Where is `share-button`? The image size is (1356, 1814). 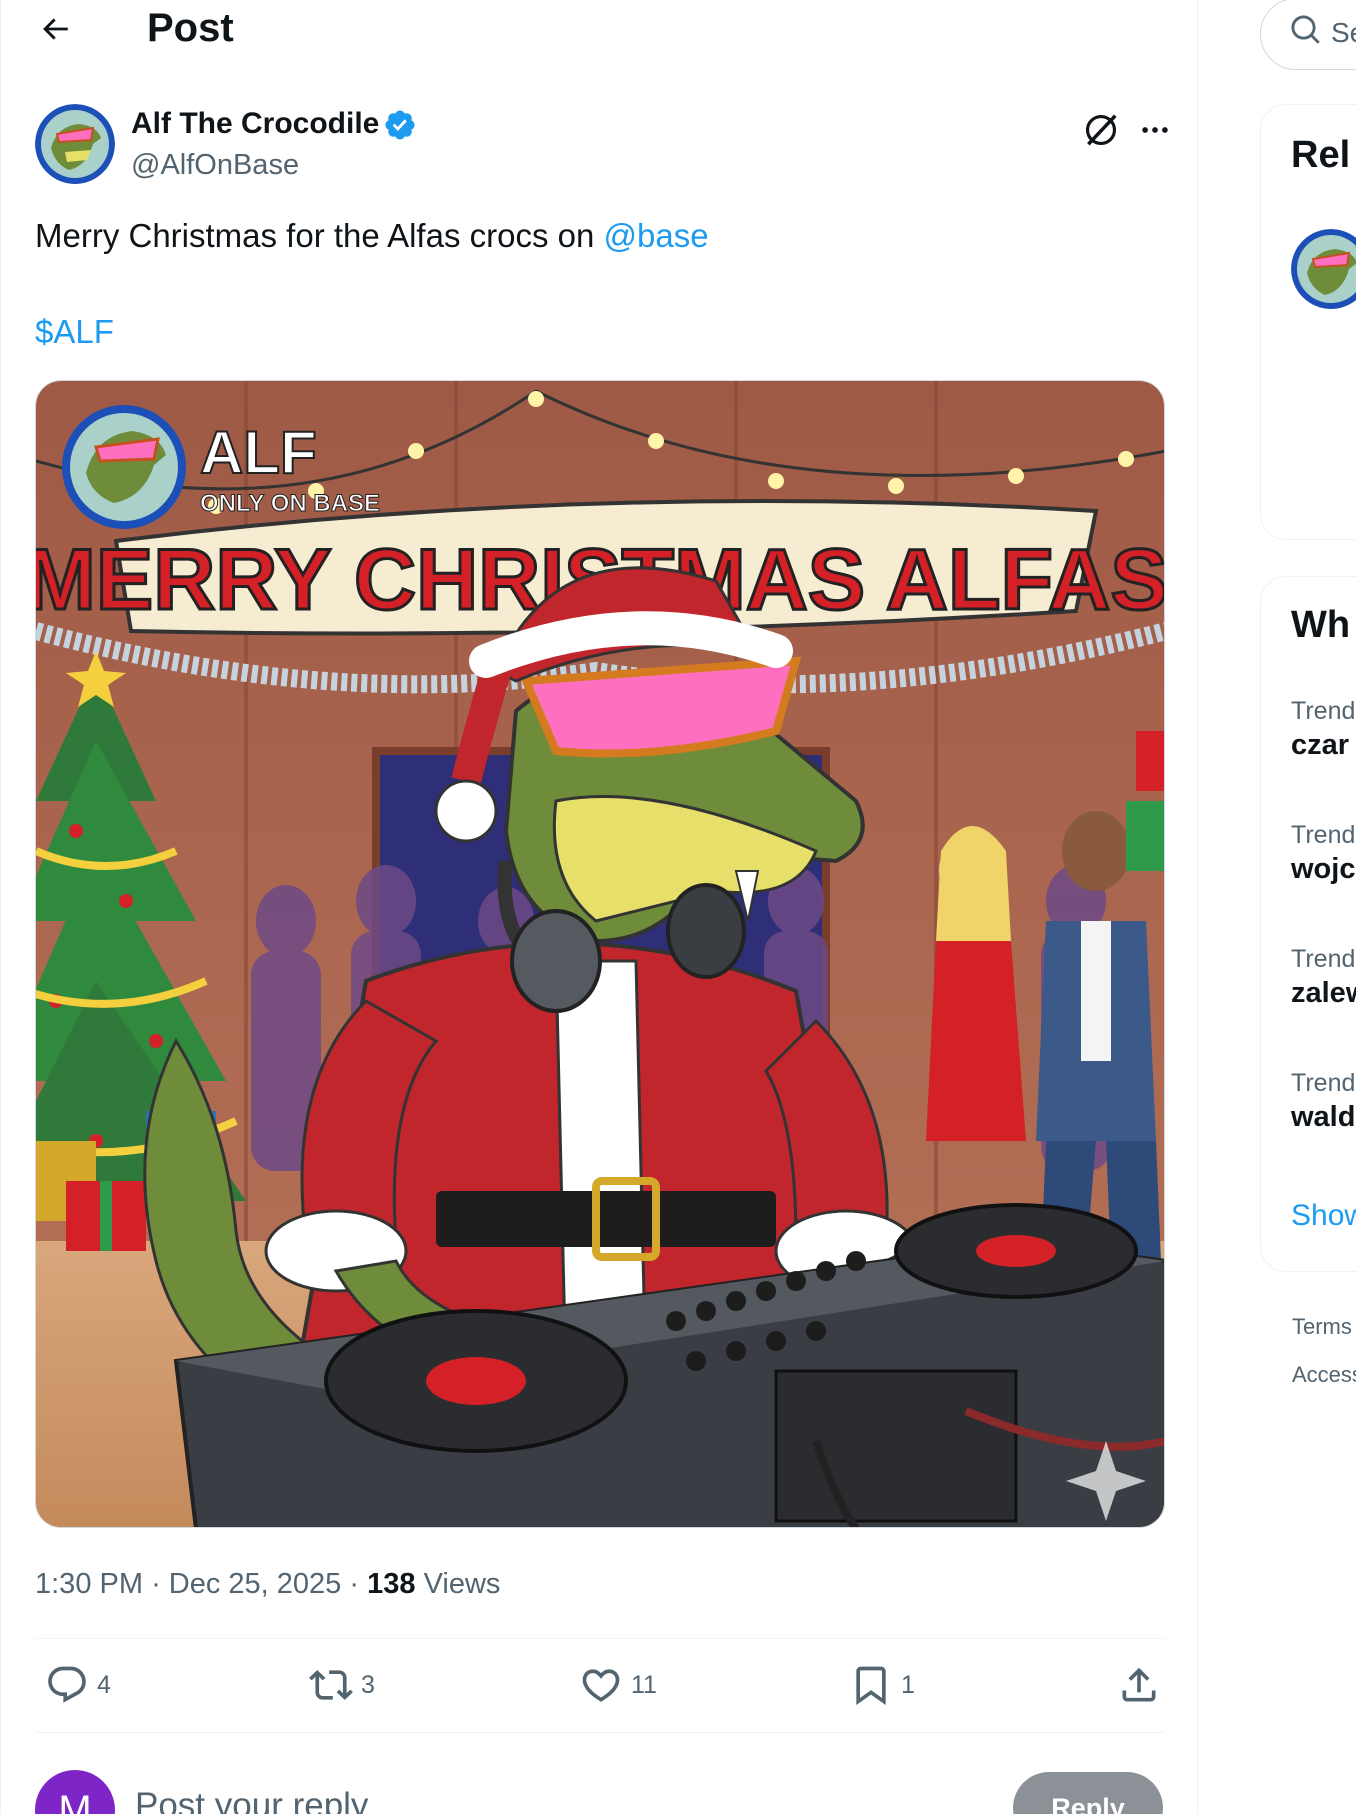
share-button is located at coordinates (1139, 1685).